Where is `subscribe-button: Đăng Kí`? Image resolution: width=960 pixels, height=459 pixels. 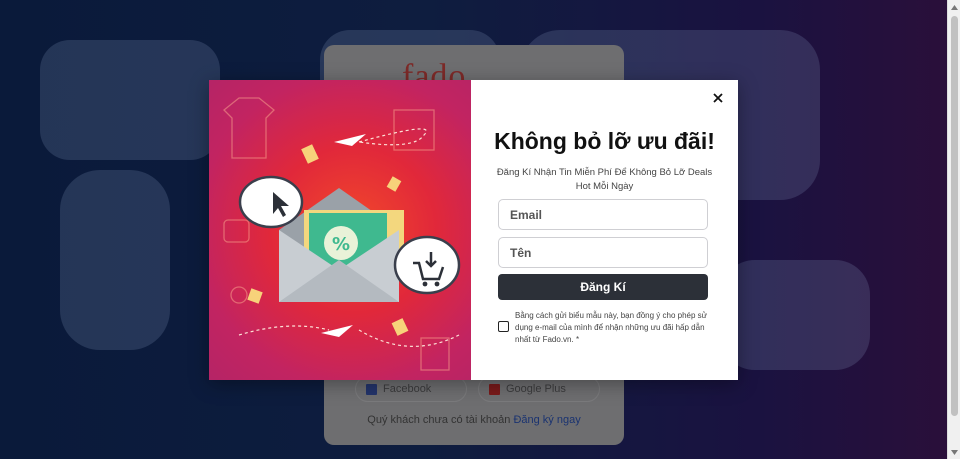
subscribe-button: Đăng Kí is located at coordinates (603, 287).